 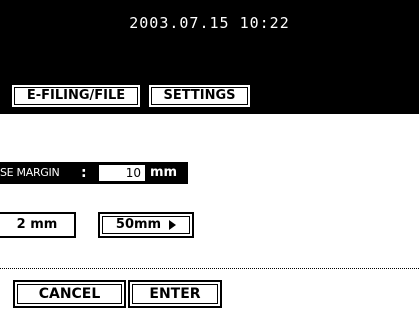 What do you see at coordinates (209, 23) in the screenshot?
I see `datetime-display: 2003.07.15 10:22` at bounding box center [209, 23].